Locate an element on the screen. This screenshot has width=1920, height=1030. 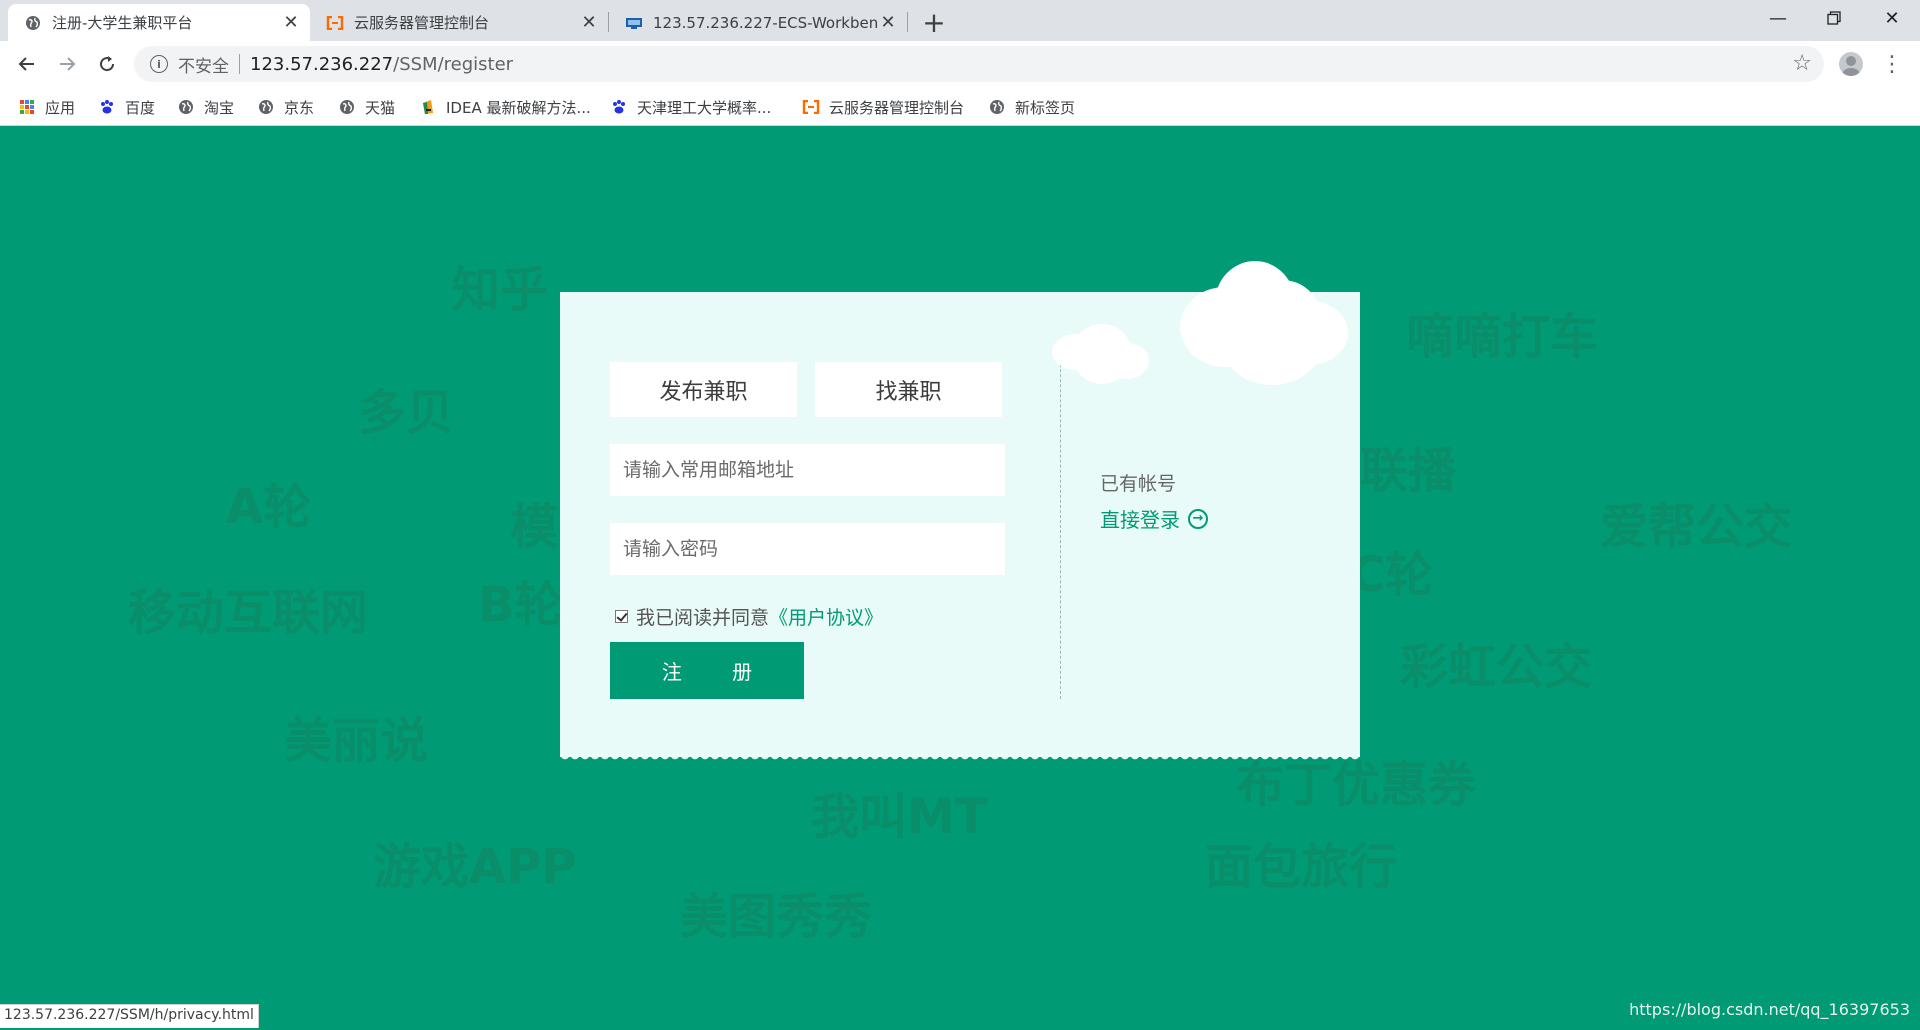
background-word: 我叫MT is located at coordinates (899, 817).